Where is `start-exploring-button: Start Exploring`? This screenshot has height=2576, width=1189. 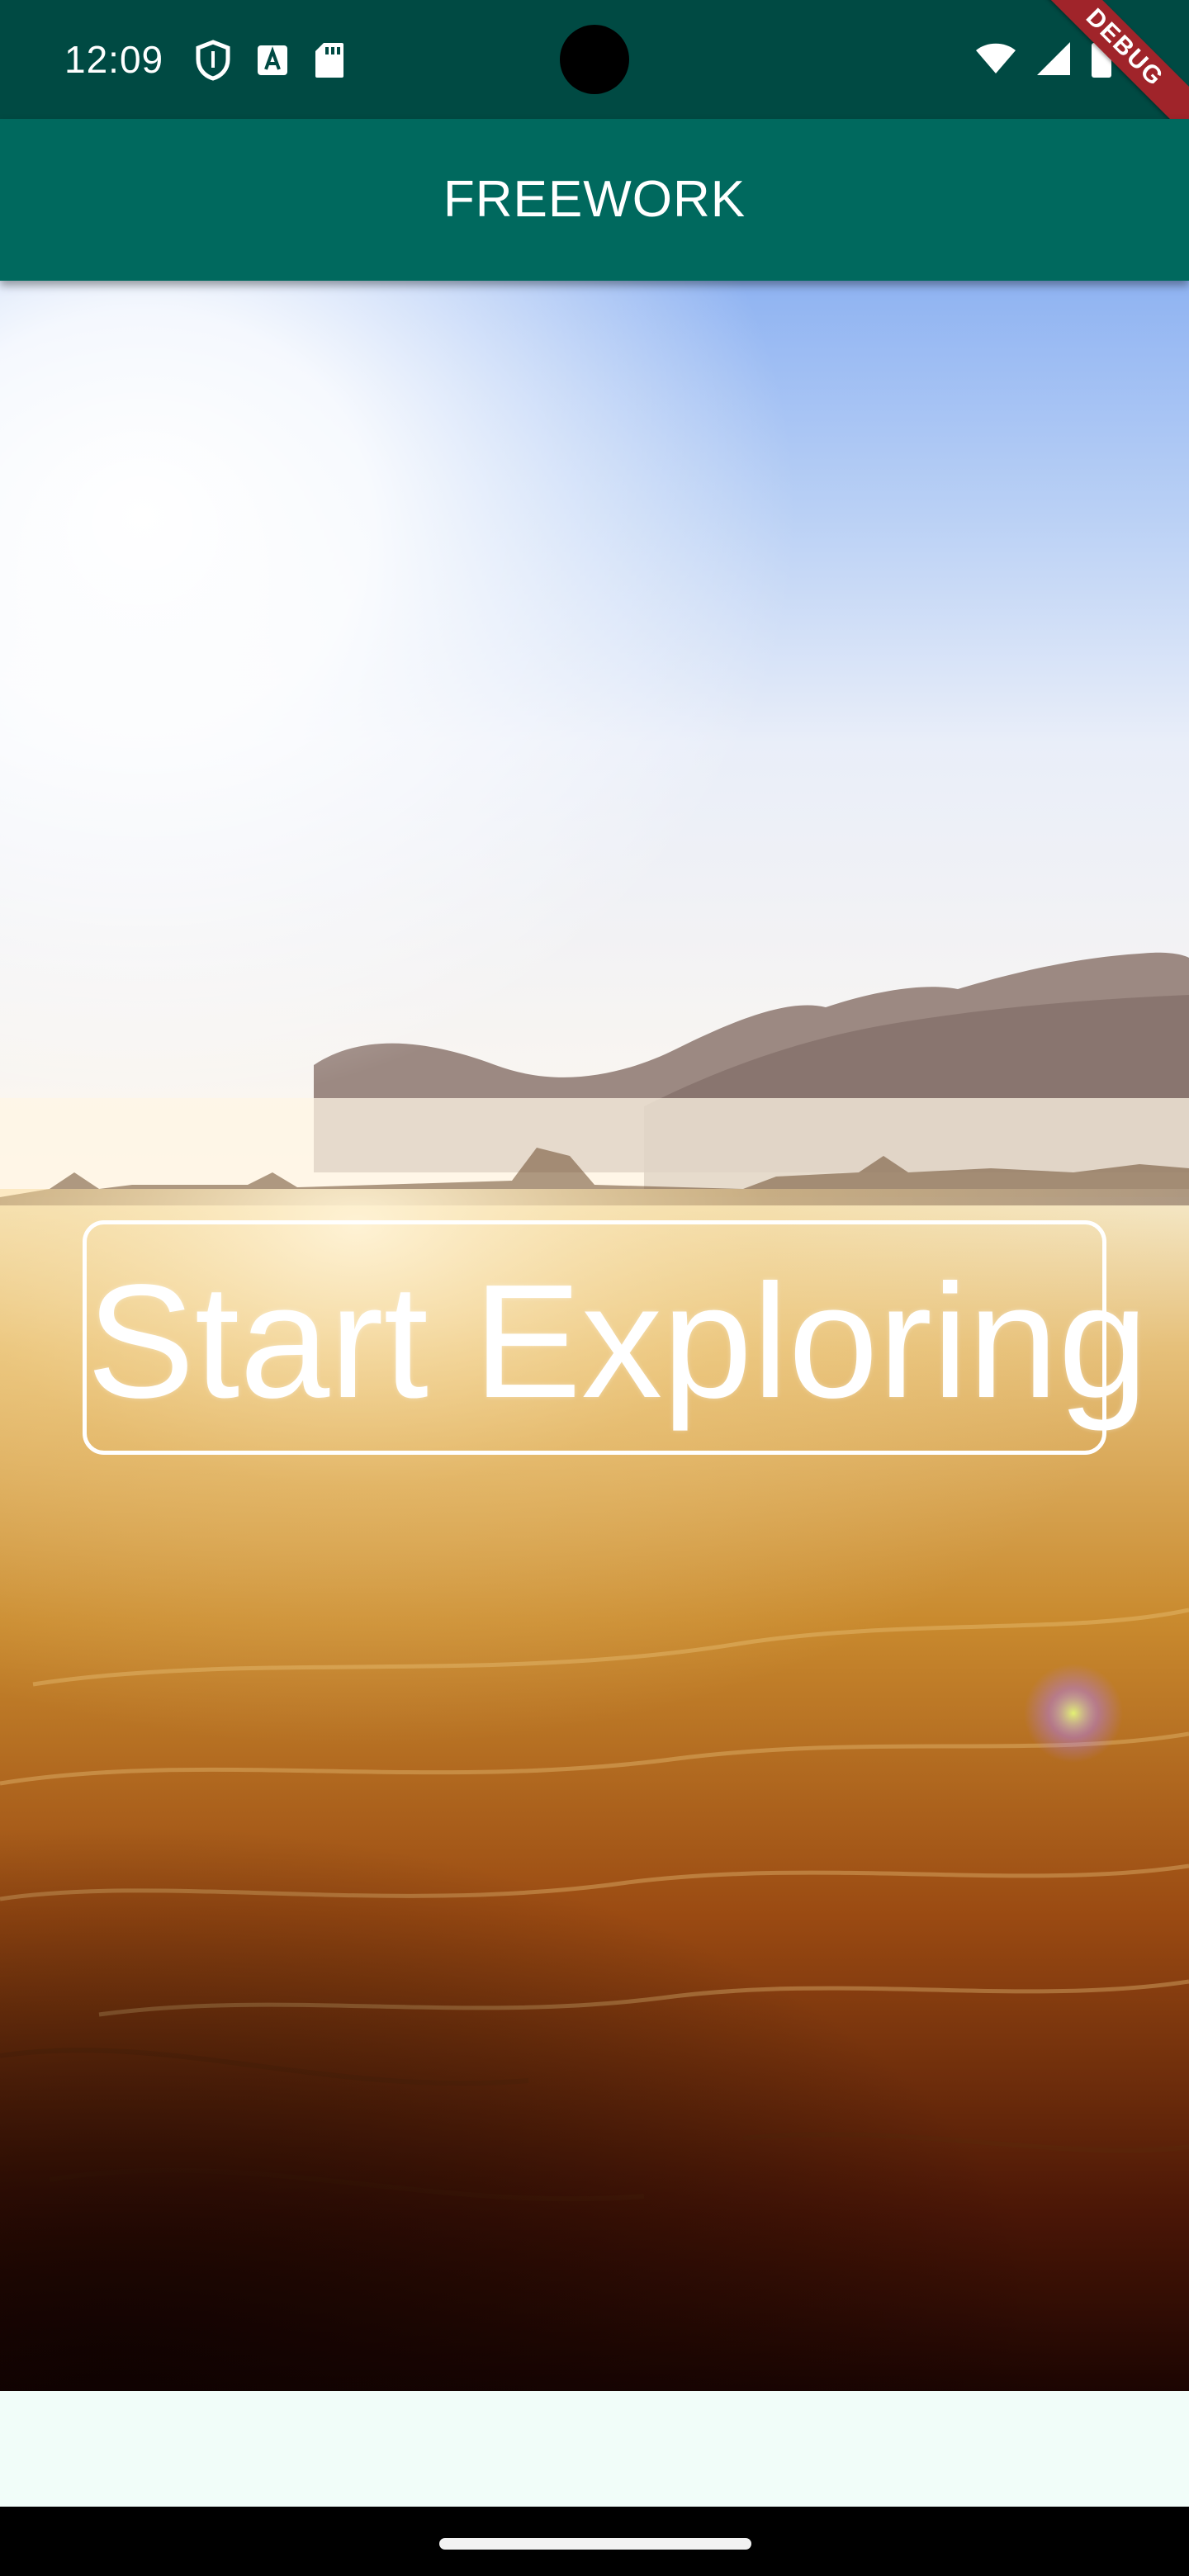
start-exploring-button: Start Exploring is located at coordinates (615, 1337).